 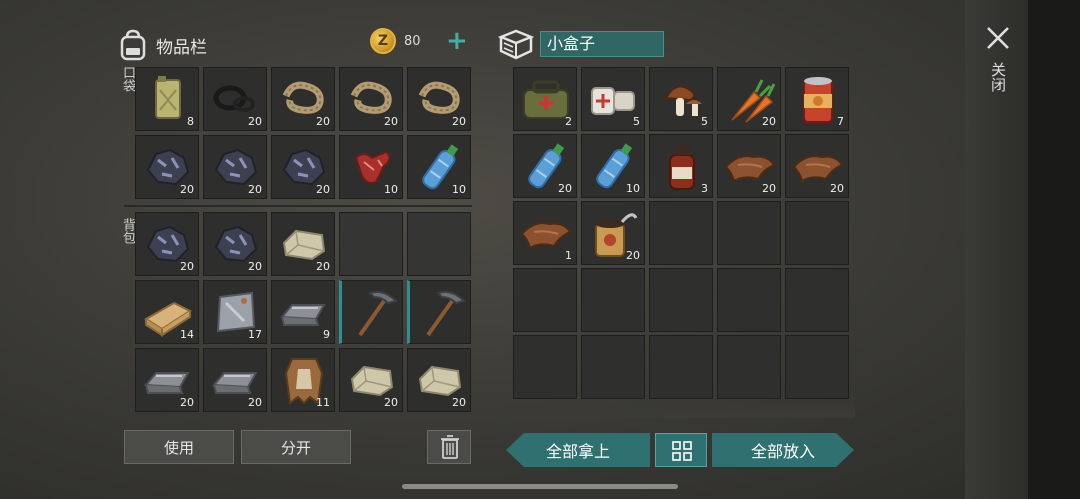 I want to click on split-button: 分开, so click(x=296, y=447).